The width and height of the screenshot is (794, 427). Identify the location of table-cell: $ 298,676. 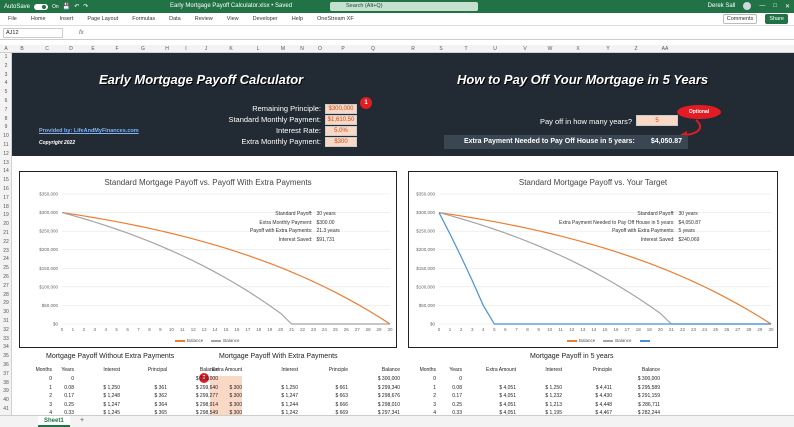
(379, 396).